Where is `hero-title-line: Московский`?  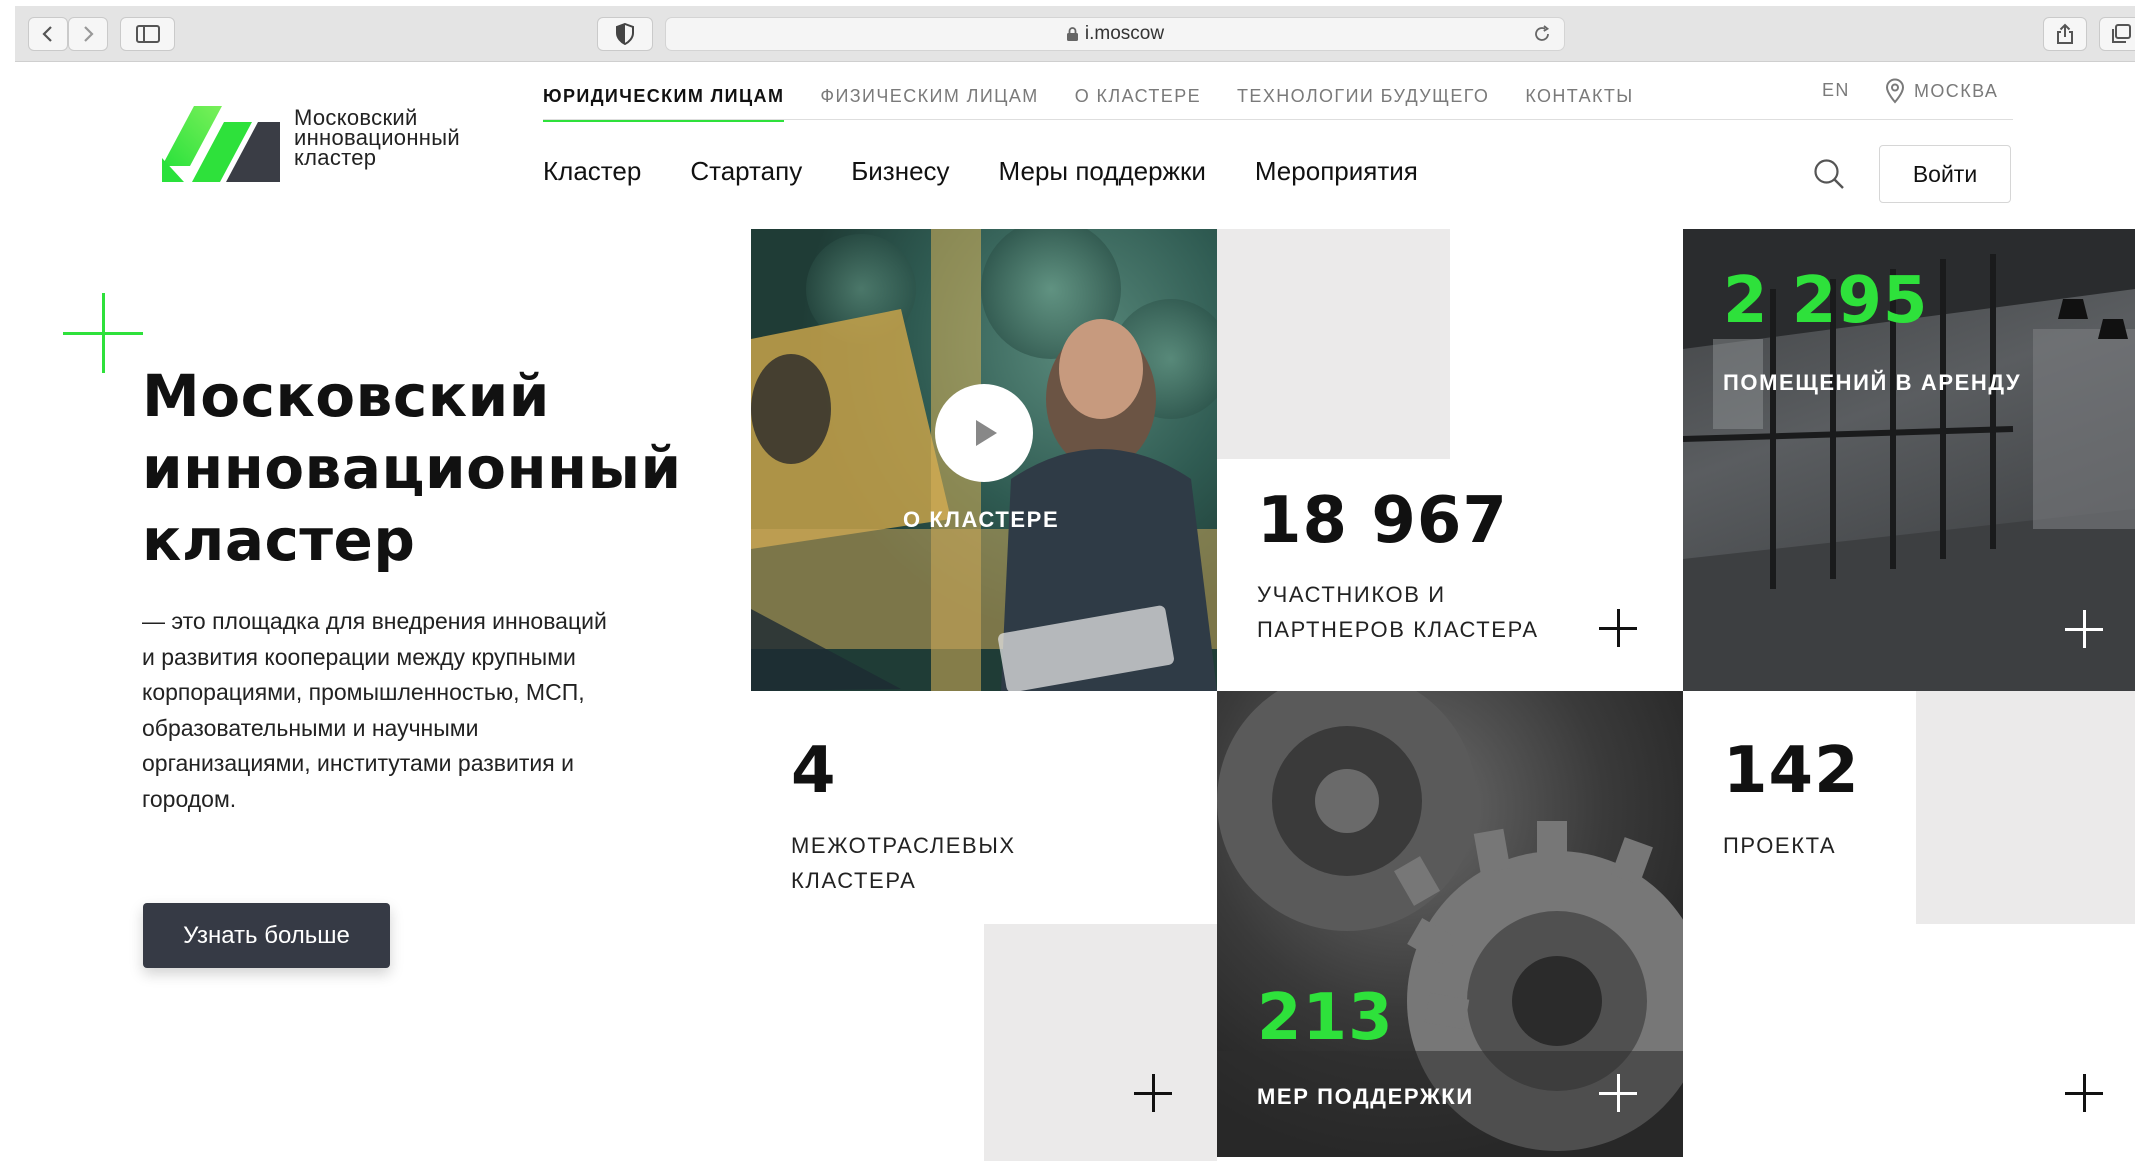 hero-title-line: Московский is located at coordinates (346, 396).